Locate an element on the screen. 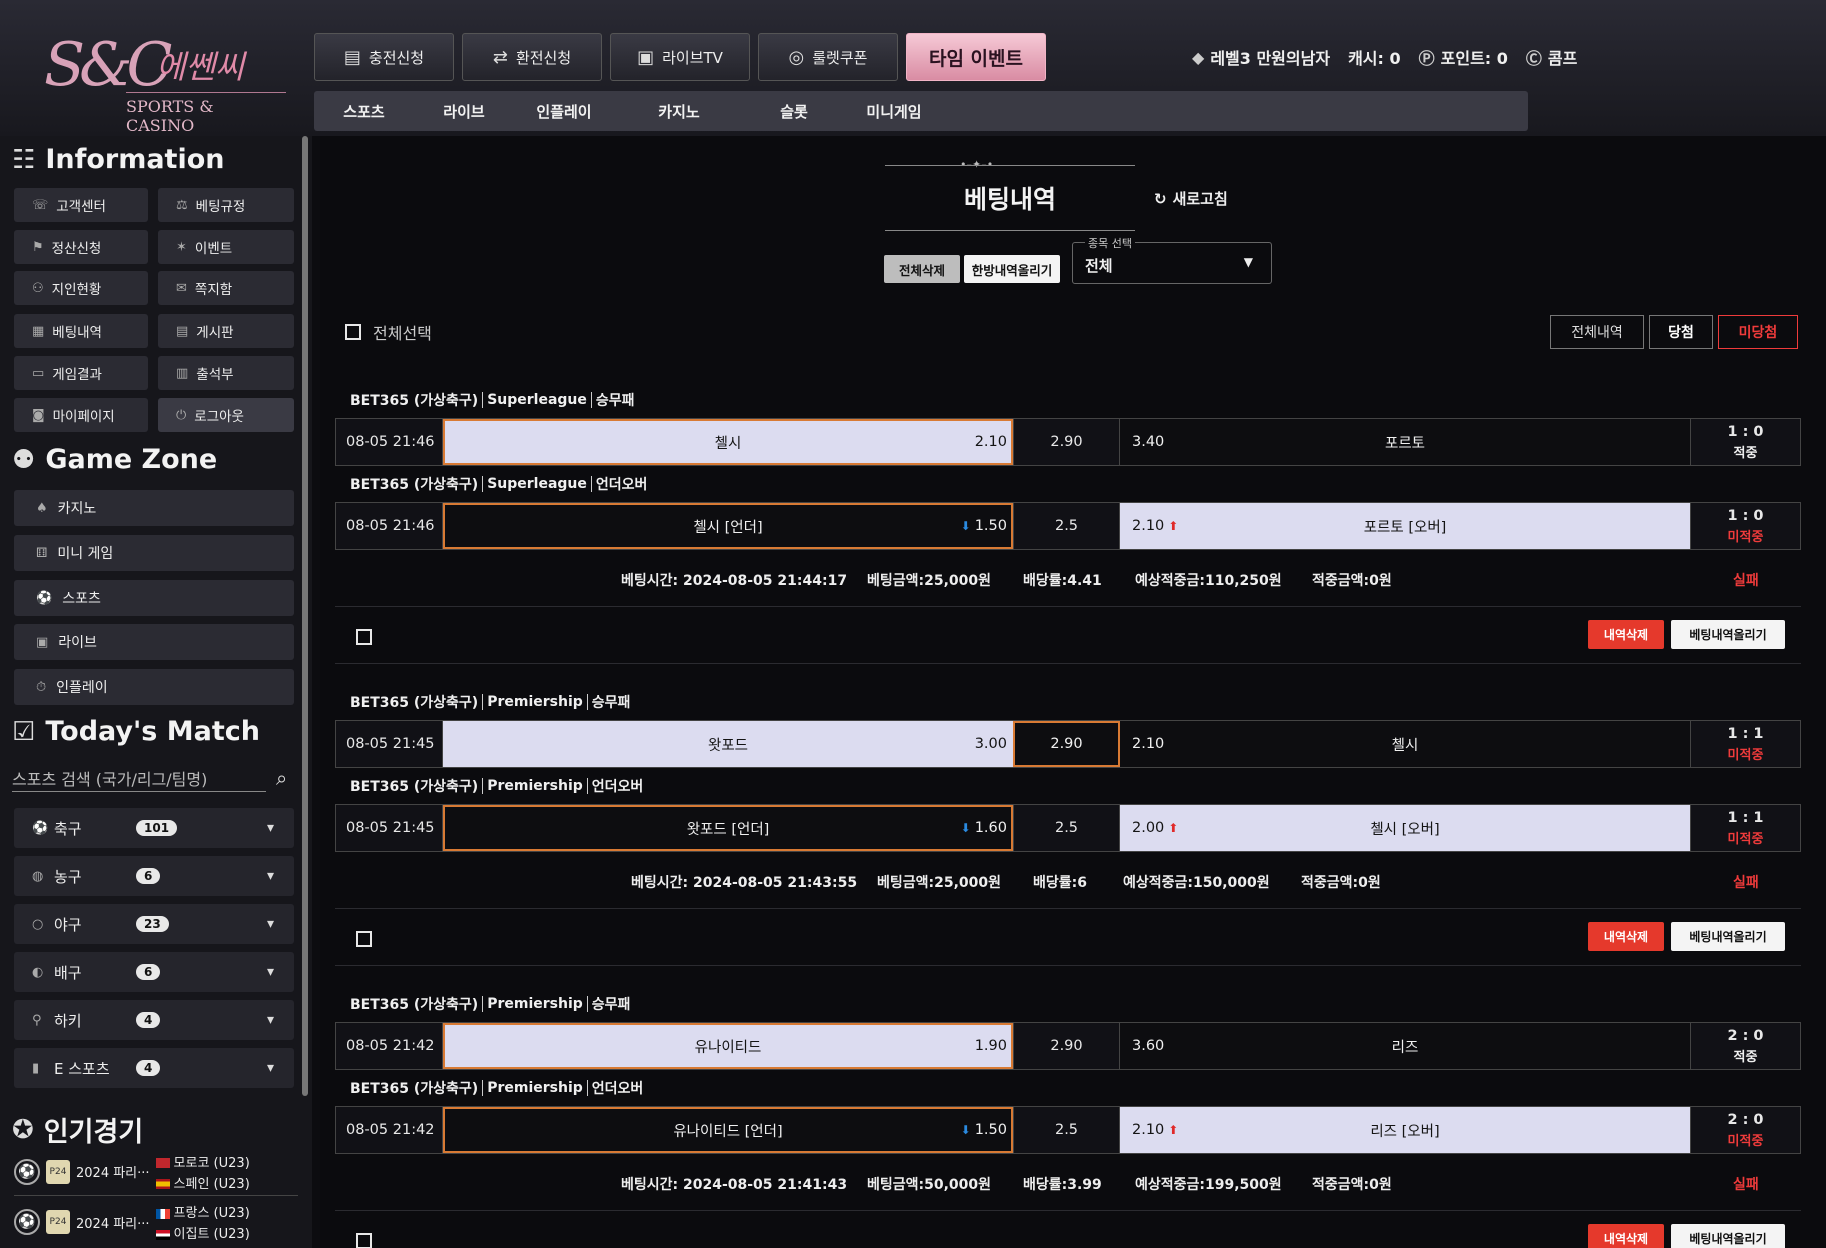 This screenshot has width=1826, height=1248. sidebar-item-casino: ♠ 카지노 is located at coordinates (154, 508).